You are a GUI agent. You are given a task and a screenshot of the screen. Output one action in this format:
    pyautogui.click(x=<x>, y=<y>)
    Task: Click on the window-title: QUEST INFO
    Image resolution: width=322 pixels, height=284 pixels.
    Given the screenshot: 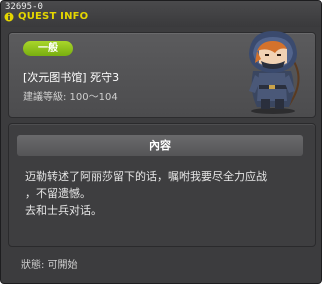 What is the action you would take?
    pyautogui.click(x=53, y=16)
    